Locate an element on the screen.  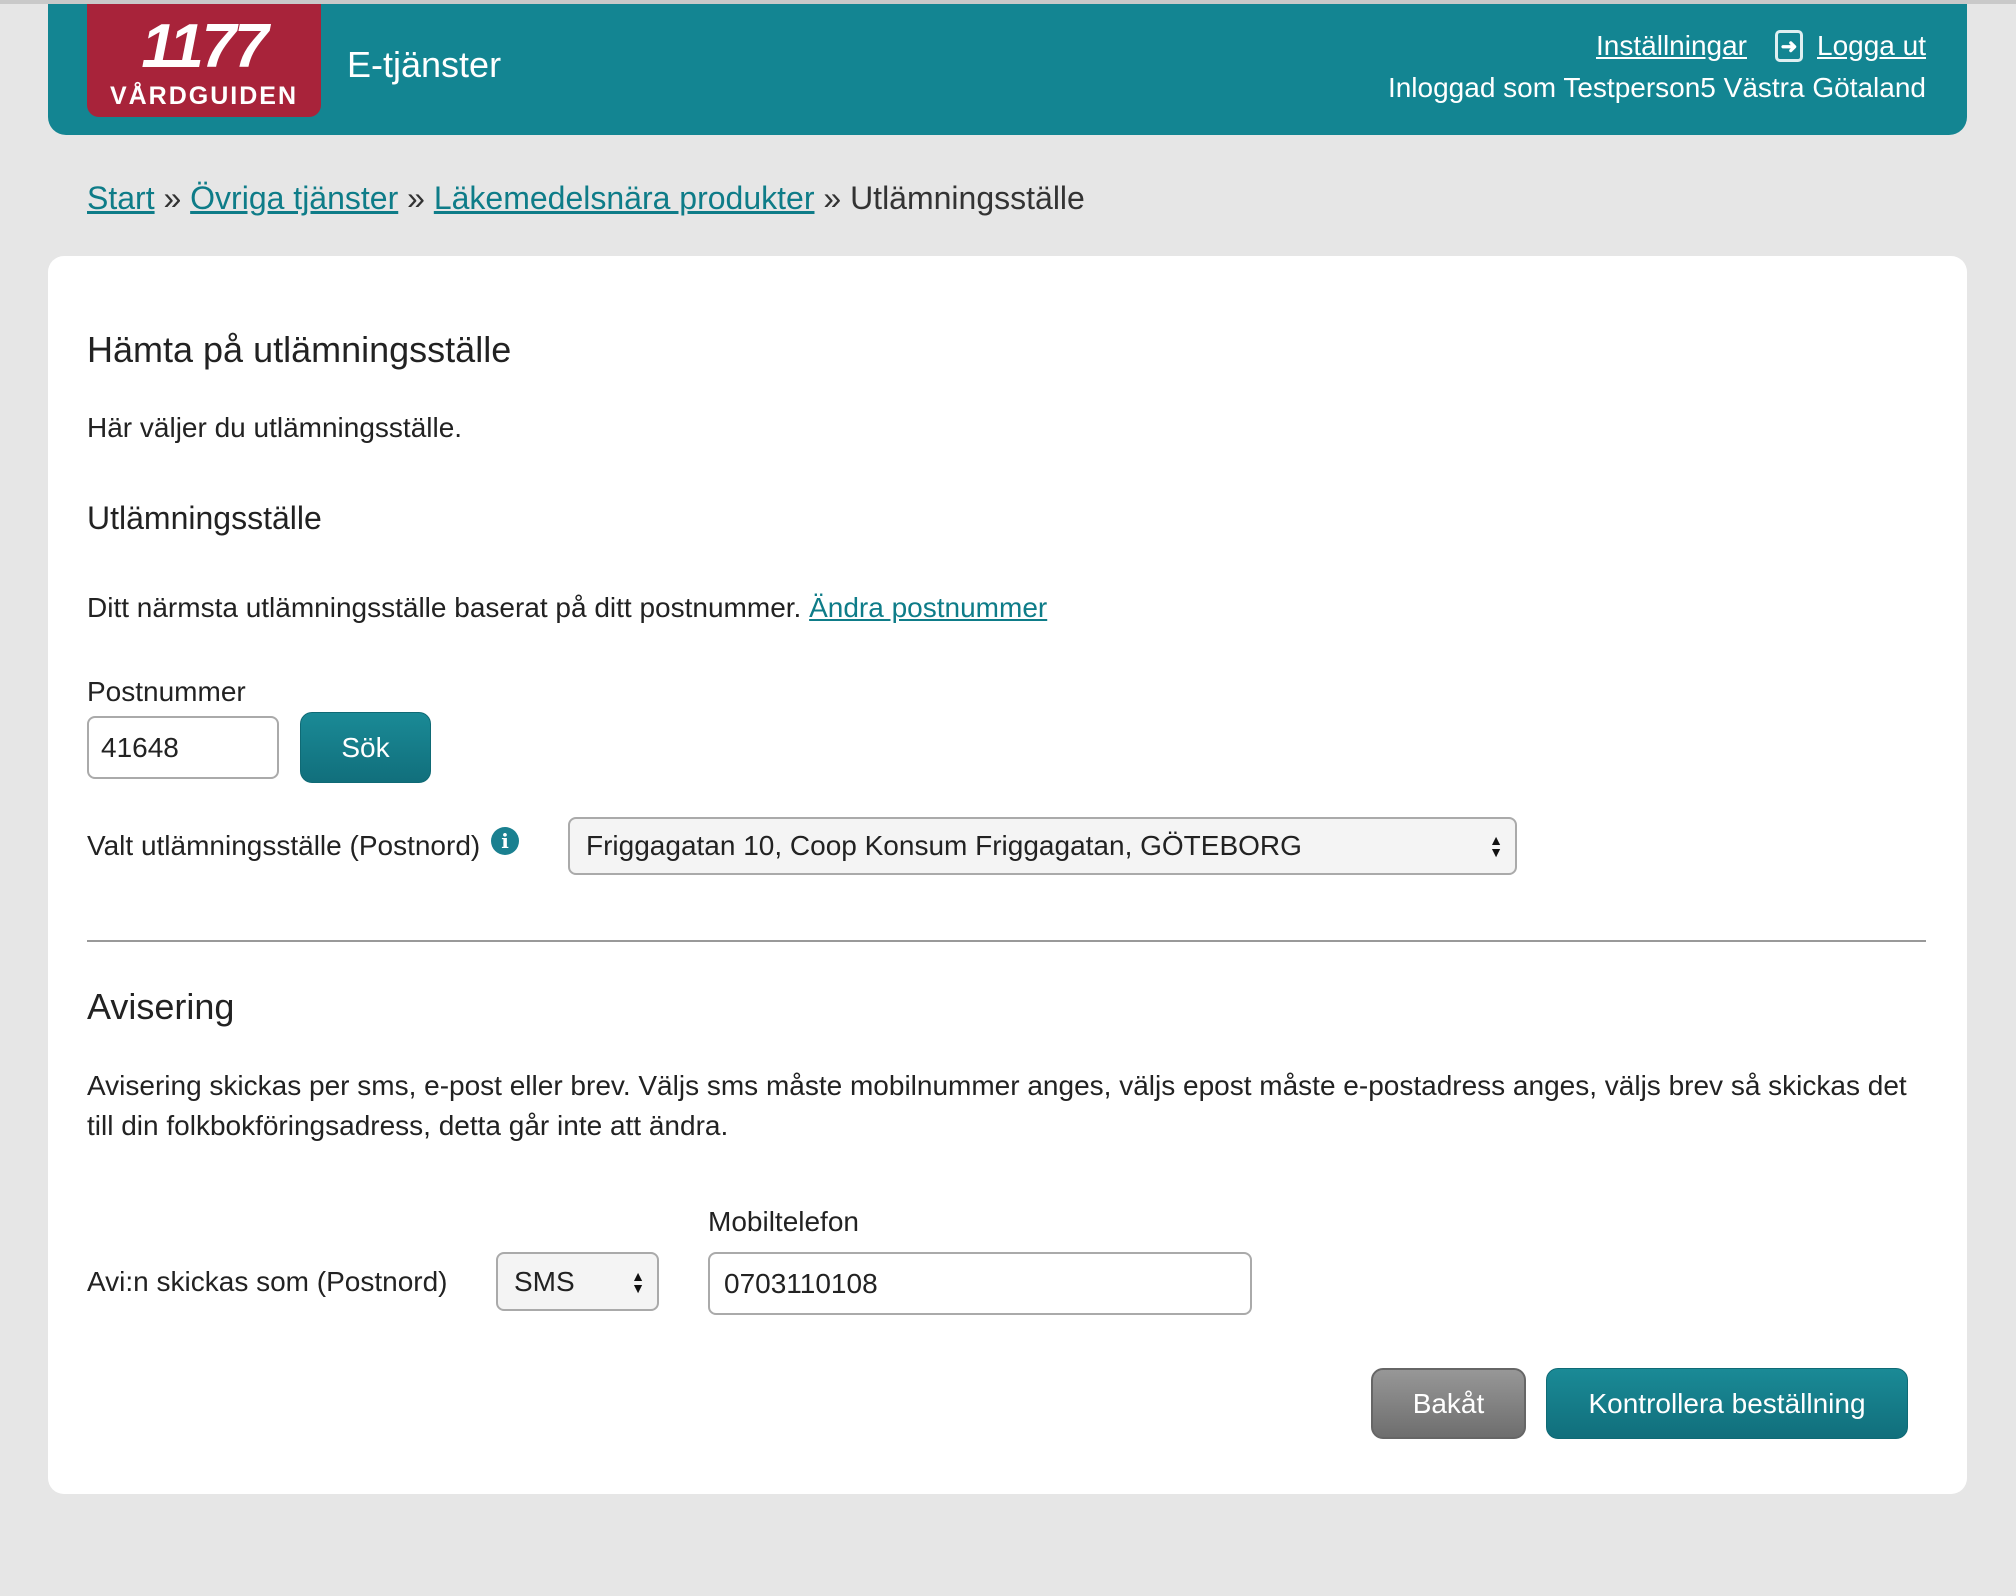
pickup-label: Valt utlämningsställe (Postnord) is located at coordinates (284, 845).